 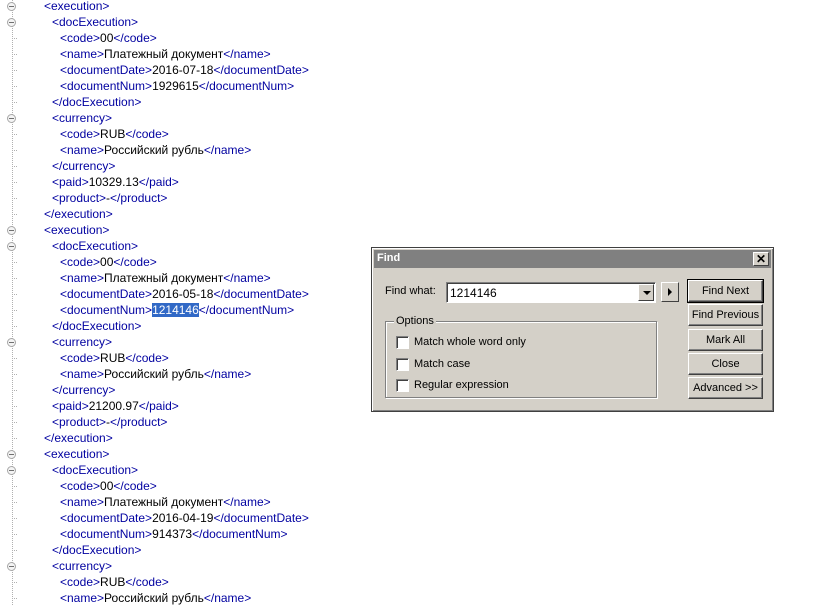 I want to click on xml-tag: <documentDate>, so click(x=106, y=518).